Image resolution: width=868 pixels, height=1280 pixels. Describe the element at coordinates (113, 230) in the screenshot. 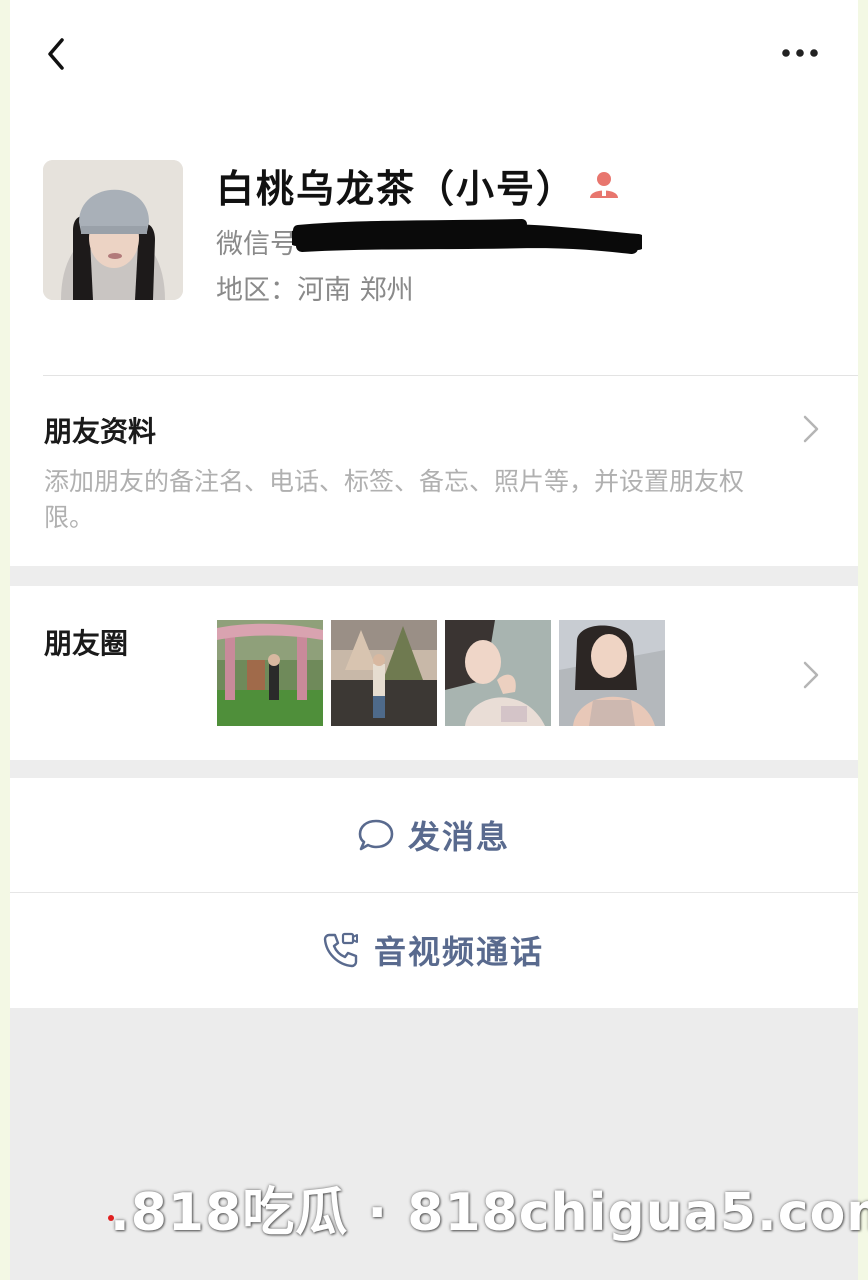

I see `avatar` at that location.